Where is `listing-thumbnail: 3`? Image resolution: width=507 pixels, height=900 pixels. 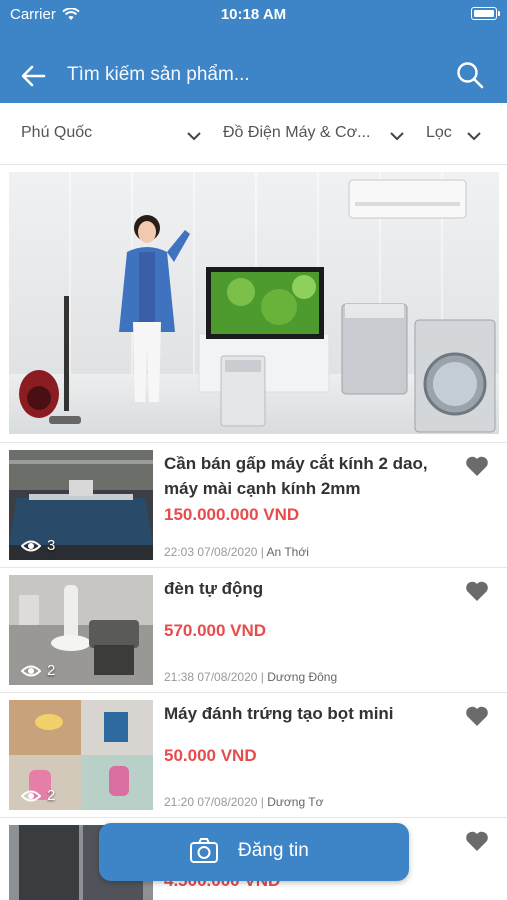 listing-thumbnail: 3 is located at coordinates (81, 505).